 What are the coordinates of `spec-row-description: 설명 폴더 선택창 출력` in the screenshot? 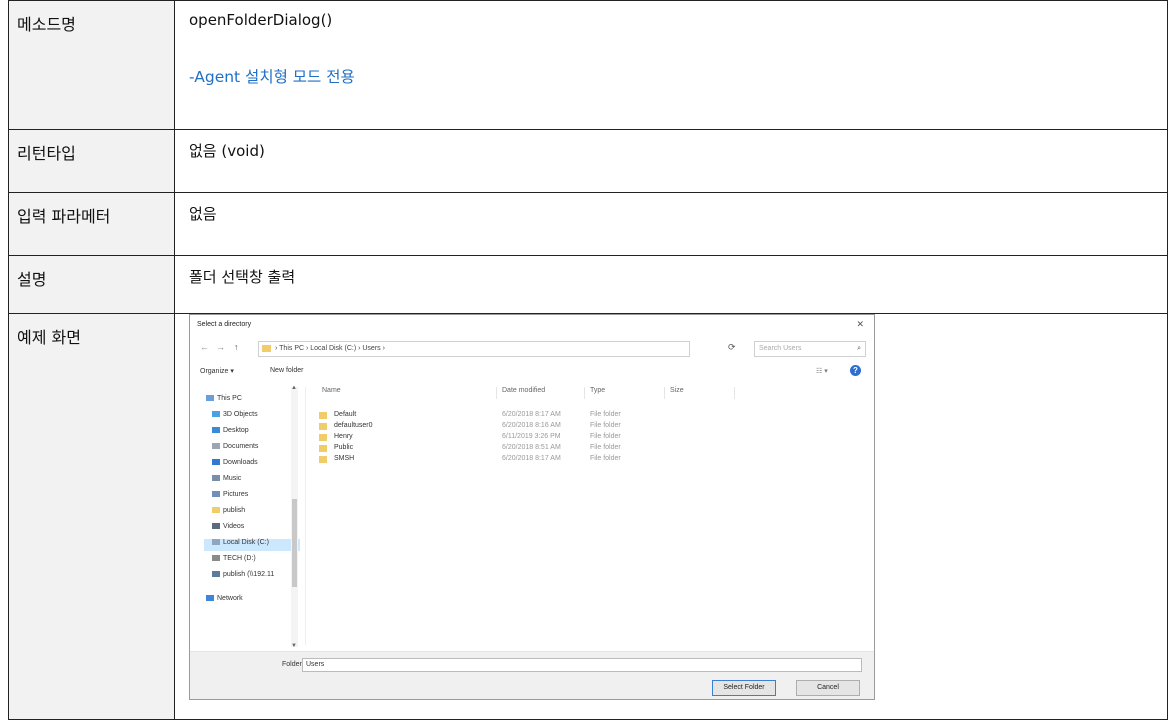 It's located at (588, 284).